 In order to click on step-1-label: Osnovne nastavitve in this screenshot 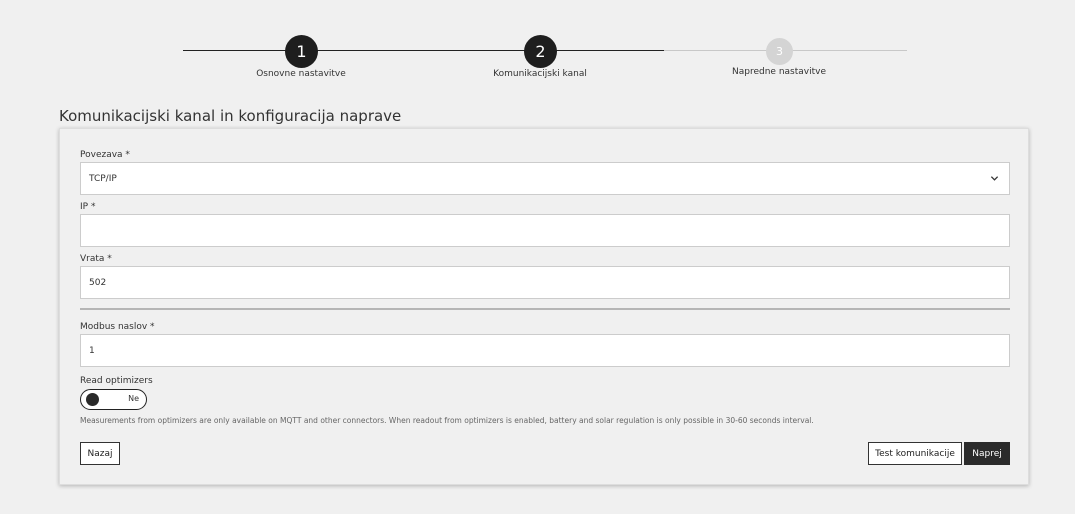, I will do `click(301, 74)`.